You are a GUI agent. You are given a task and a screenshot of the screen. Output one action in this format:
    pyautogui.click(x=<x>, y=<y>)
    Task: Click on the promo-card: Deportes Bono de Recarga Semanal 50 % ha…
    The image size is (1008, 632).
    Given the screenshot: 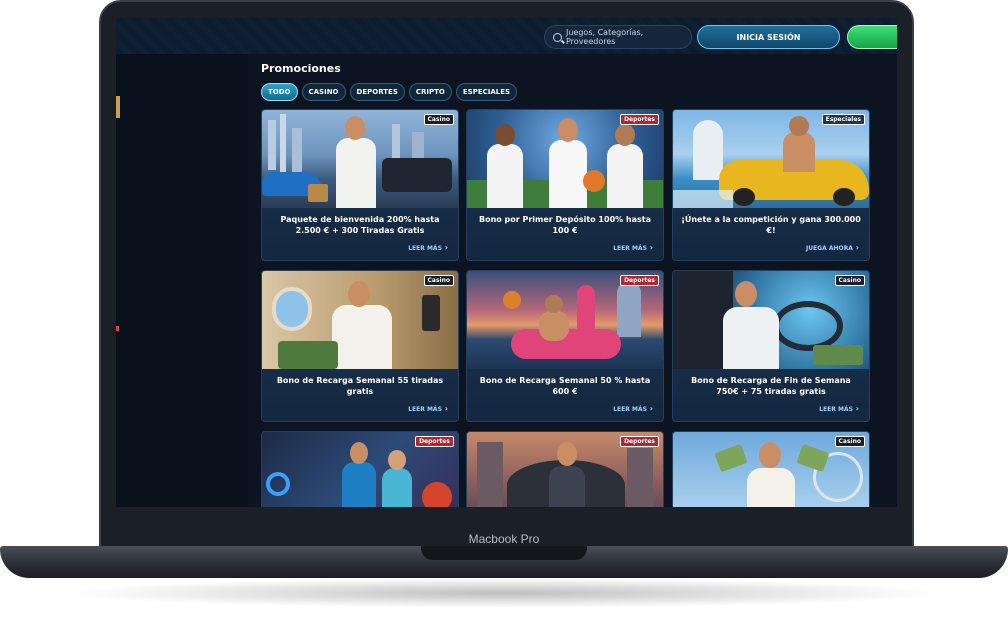 What is the action you would take?
    pyautogui.click(x=565, y=346)
    